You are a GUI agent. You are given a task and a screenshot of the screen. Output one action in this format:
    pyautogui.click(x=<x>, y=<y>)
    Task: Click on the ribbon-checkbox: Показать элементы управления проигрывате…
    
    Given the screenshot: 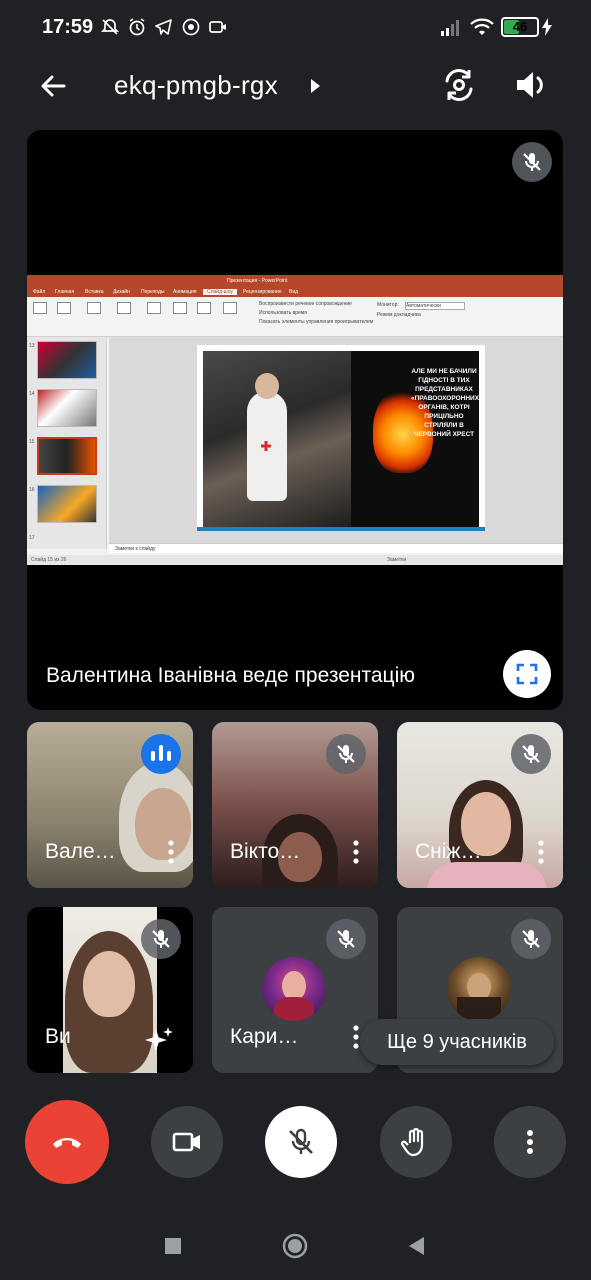 What is the action you would take?
    pyautogui.click(x=316, y=322)
    